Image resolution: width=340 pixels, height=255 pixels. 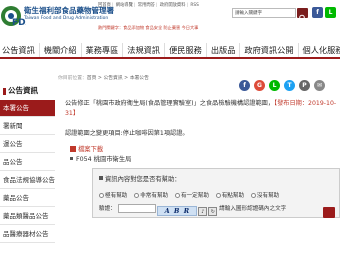 What do you see at coordinates (264, 13) in the screenshot?
I see `search-input: 請輸入關鍵字` at bounding box center [264, 13].